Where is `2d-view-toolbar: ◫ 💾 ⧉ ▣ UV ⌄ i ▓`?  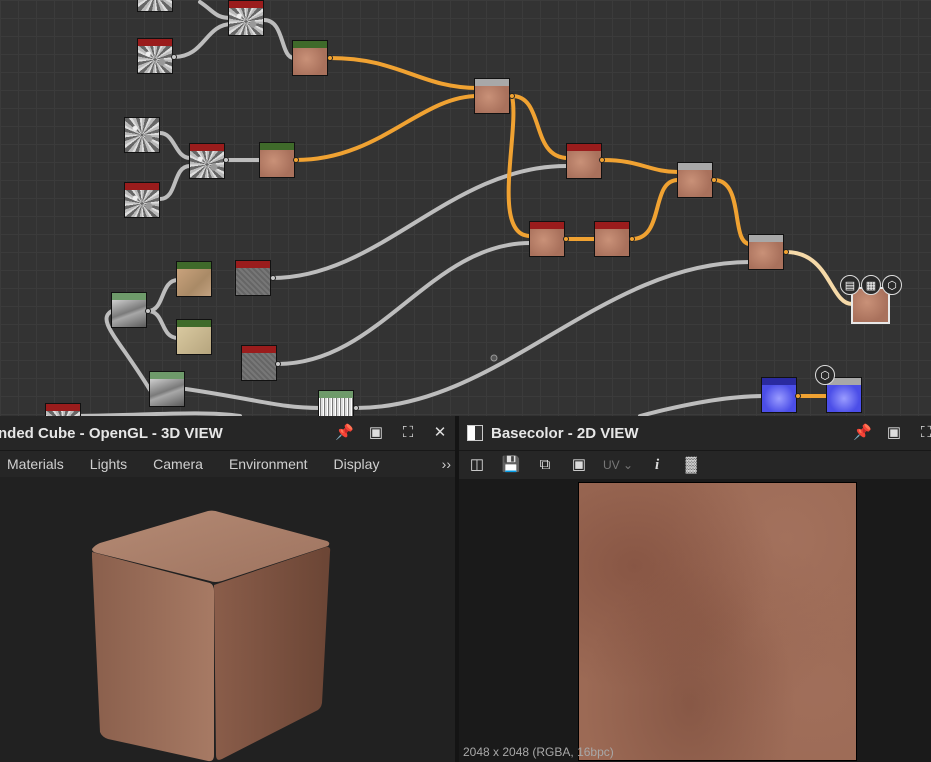 2d-view-toolbar: ◫ 💾 ⧉ ▣ UV ⌄ i ▓ is located at coordinates (695, 465).